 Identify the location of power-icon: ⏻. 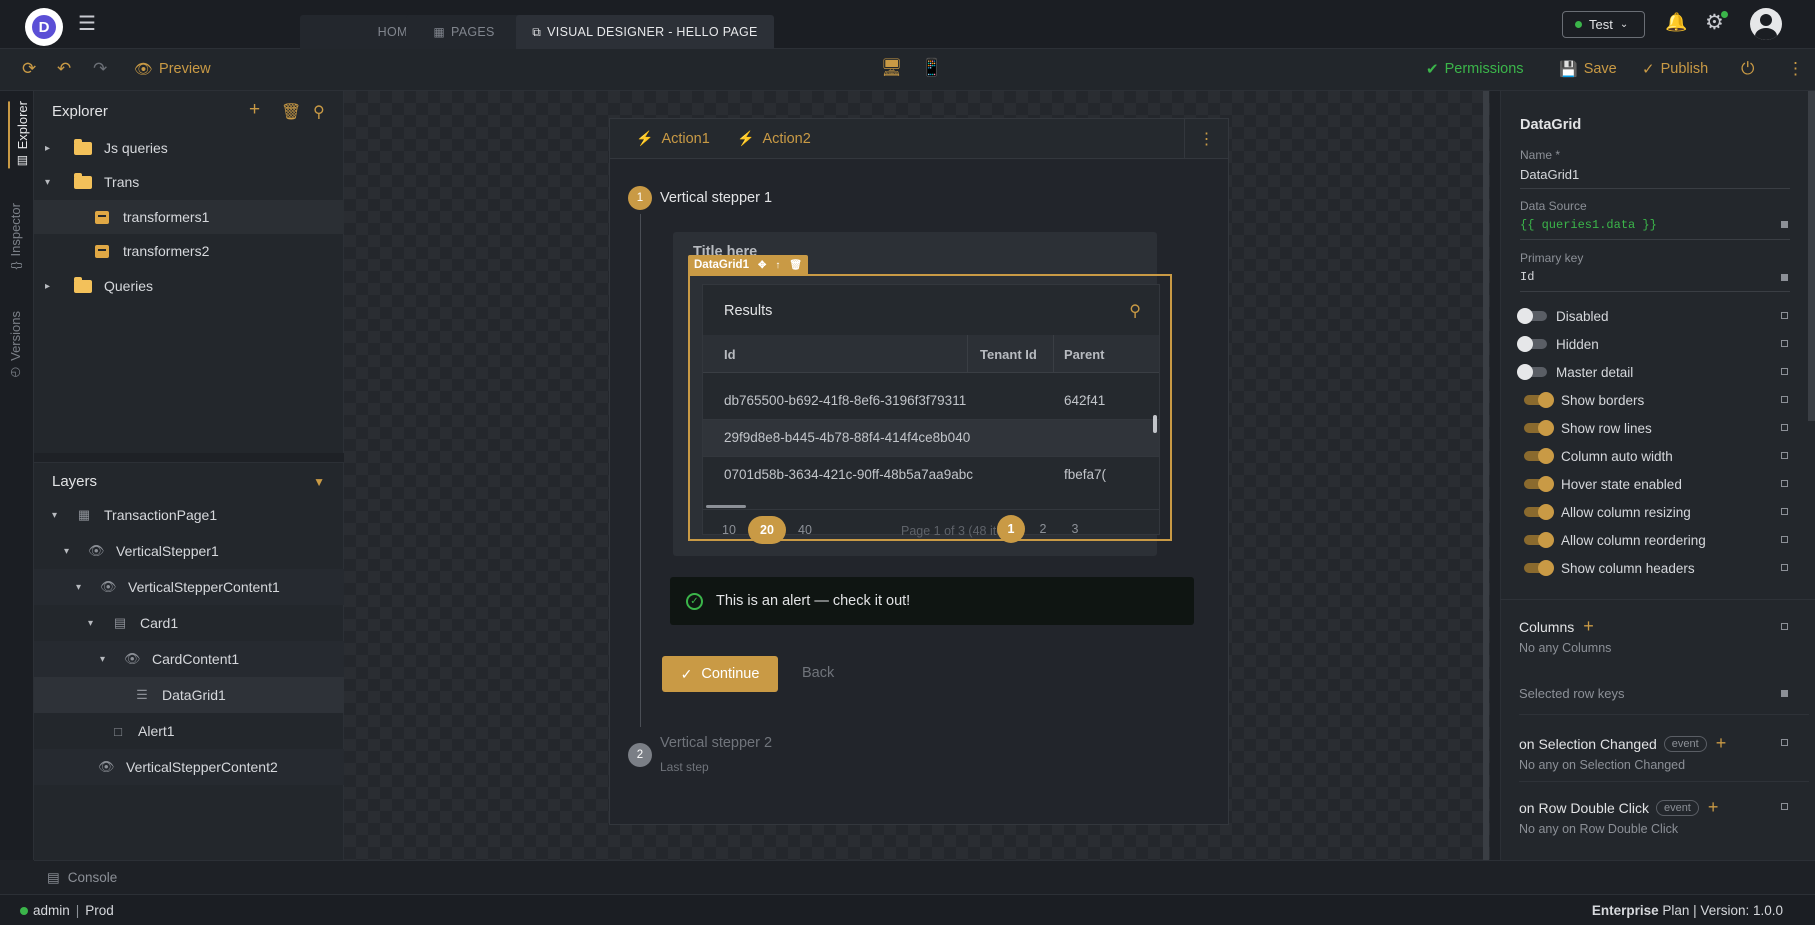
(1747, 69).